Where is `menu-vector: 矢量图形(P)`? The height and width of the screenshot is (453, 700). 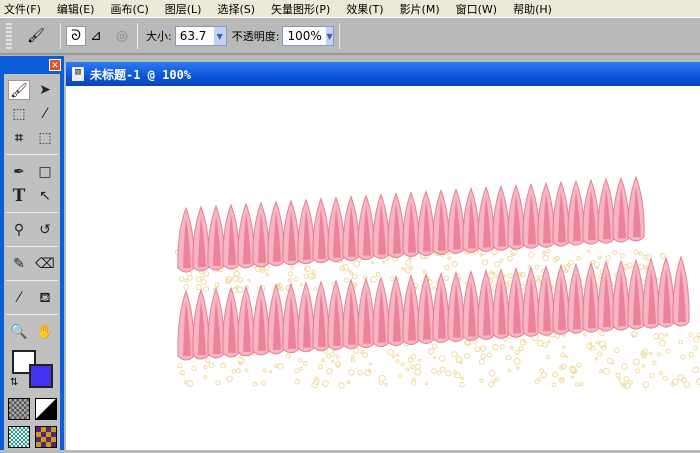
menu-vector: 矢量图形(P) is located at coordinates (300, 9).